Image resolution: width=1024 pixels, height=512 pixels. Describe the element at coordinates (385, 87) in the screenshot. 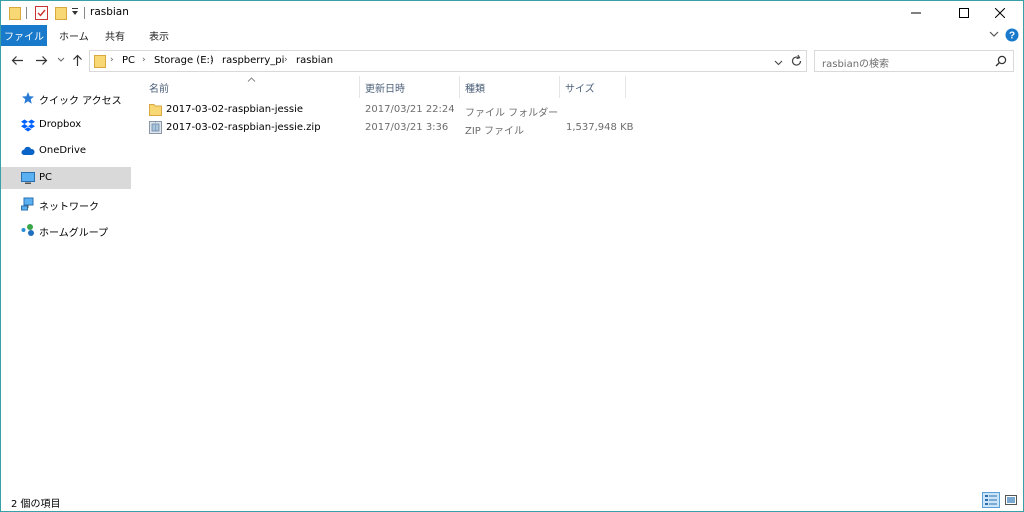

I see `column-header-date: 更新日時` at that location.